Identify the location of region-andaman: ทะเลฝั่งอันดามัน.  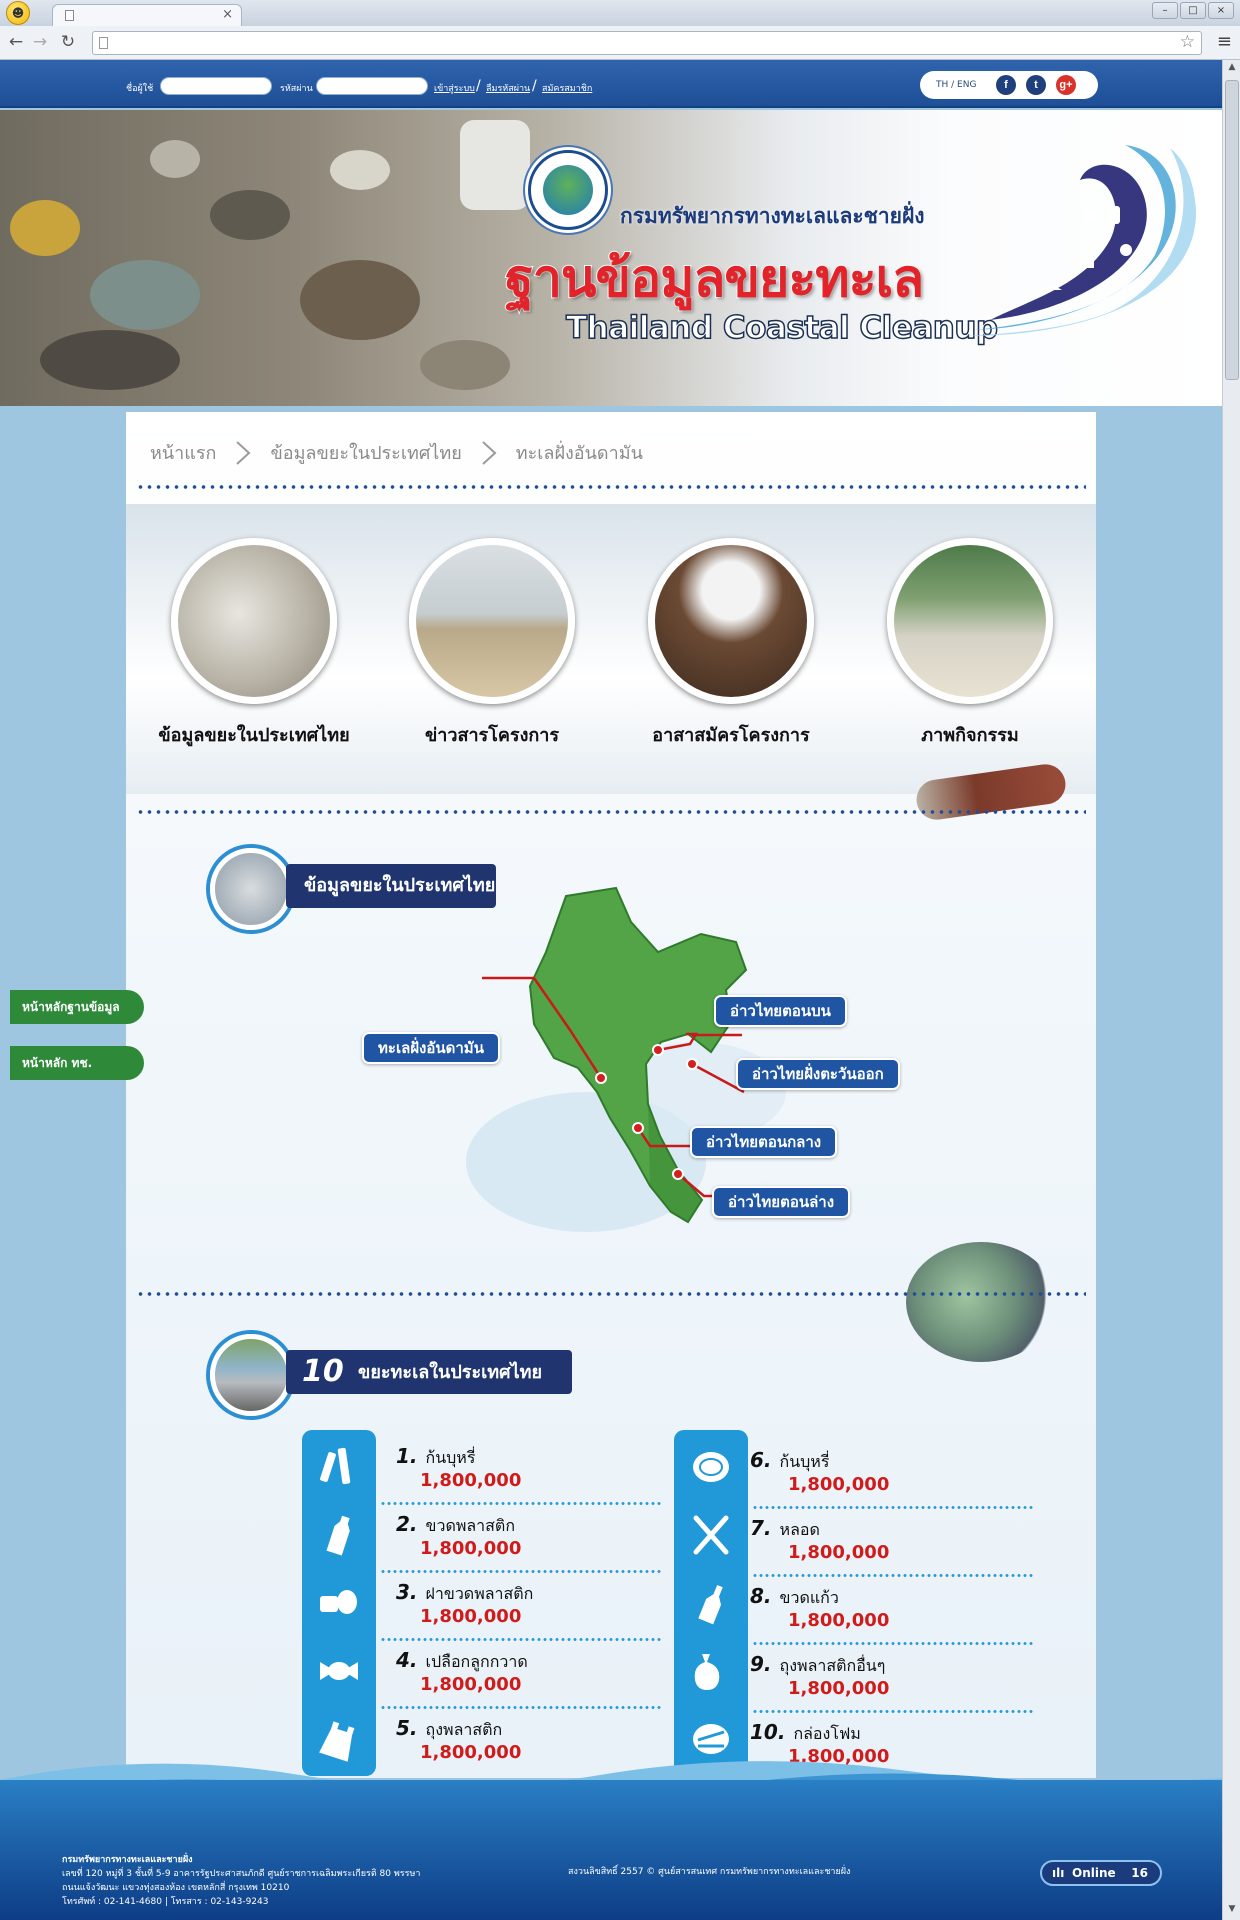
(431, 1048).